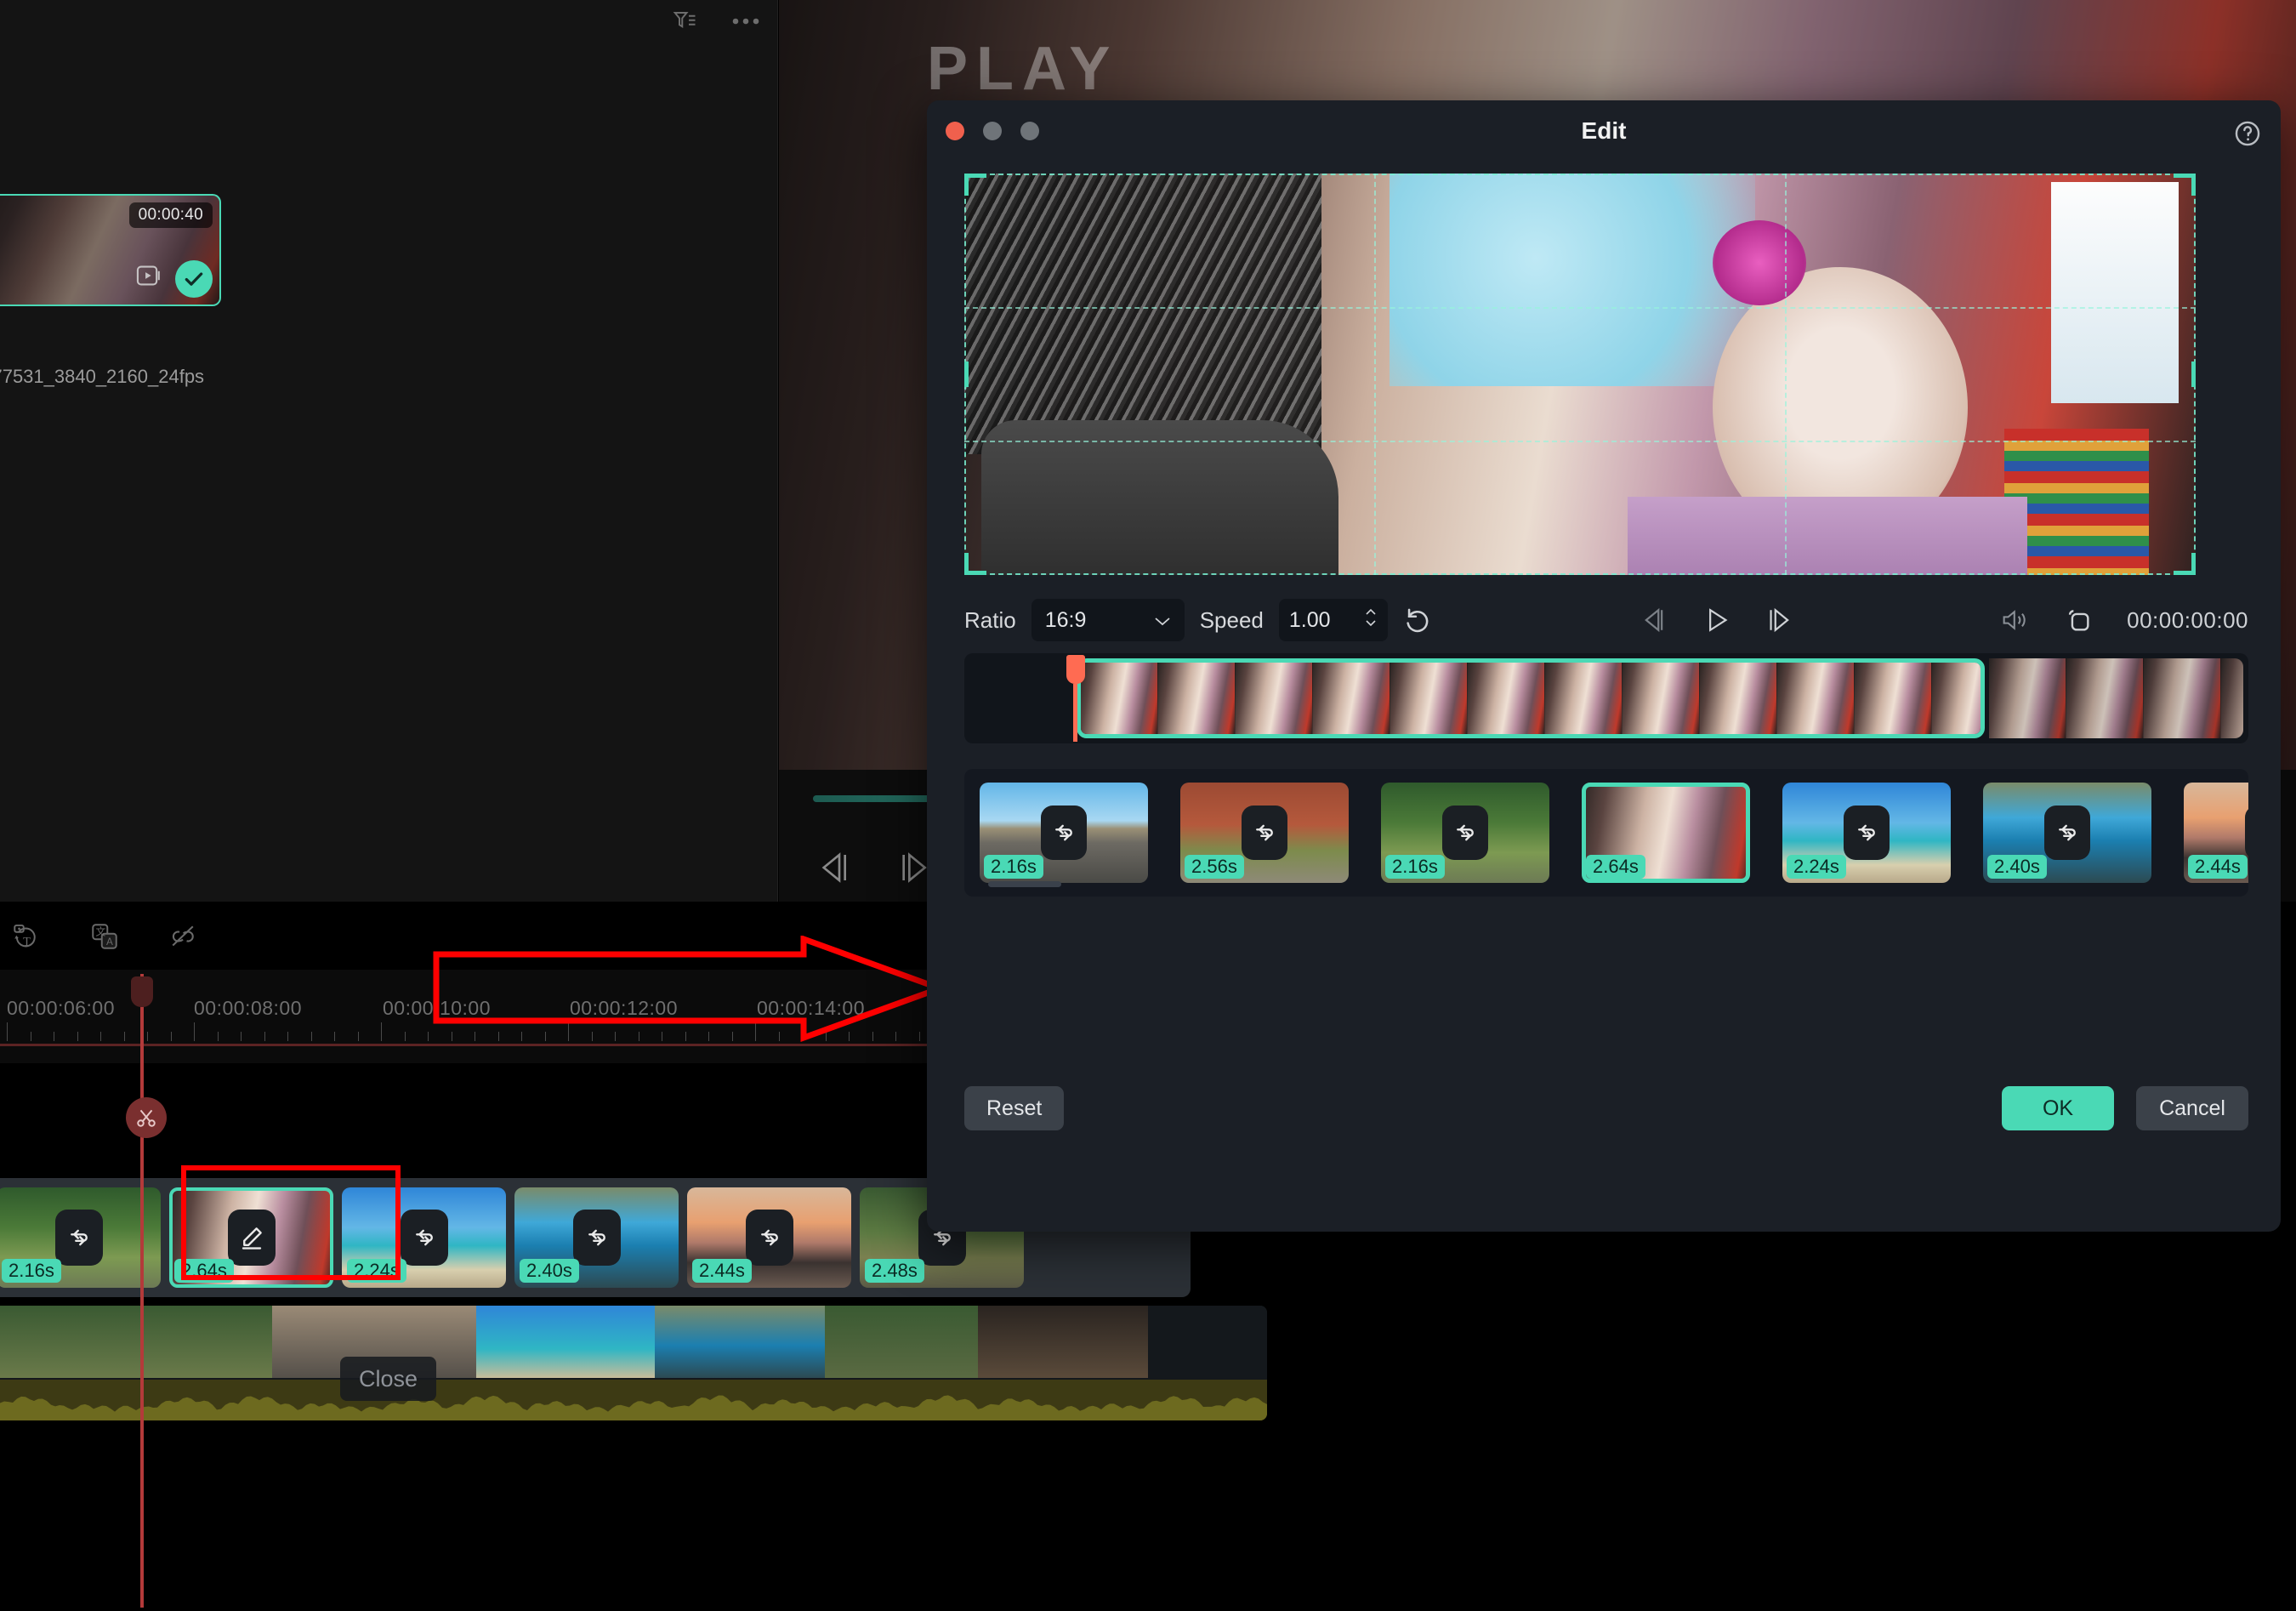 Image resolution: width=2296 pixels, height=1611 pixels. Describe the element at coordinates (1716, 620) in the screenshot. I see `play-icon` at that location.